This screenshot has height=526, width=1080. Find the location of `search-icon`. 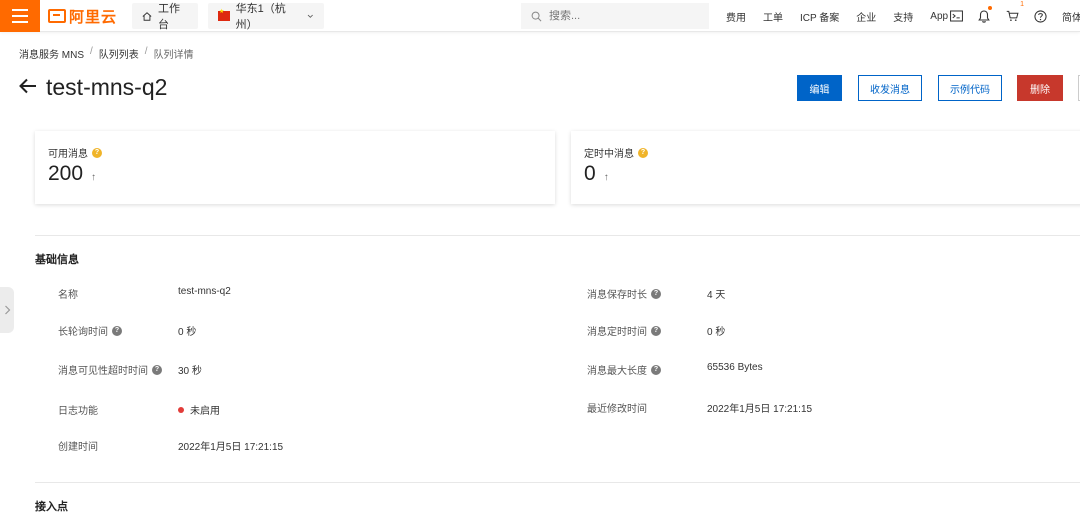

search-icon is located at coordinates (536, 16).